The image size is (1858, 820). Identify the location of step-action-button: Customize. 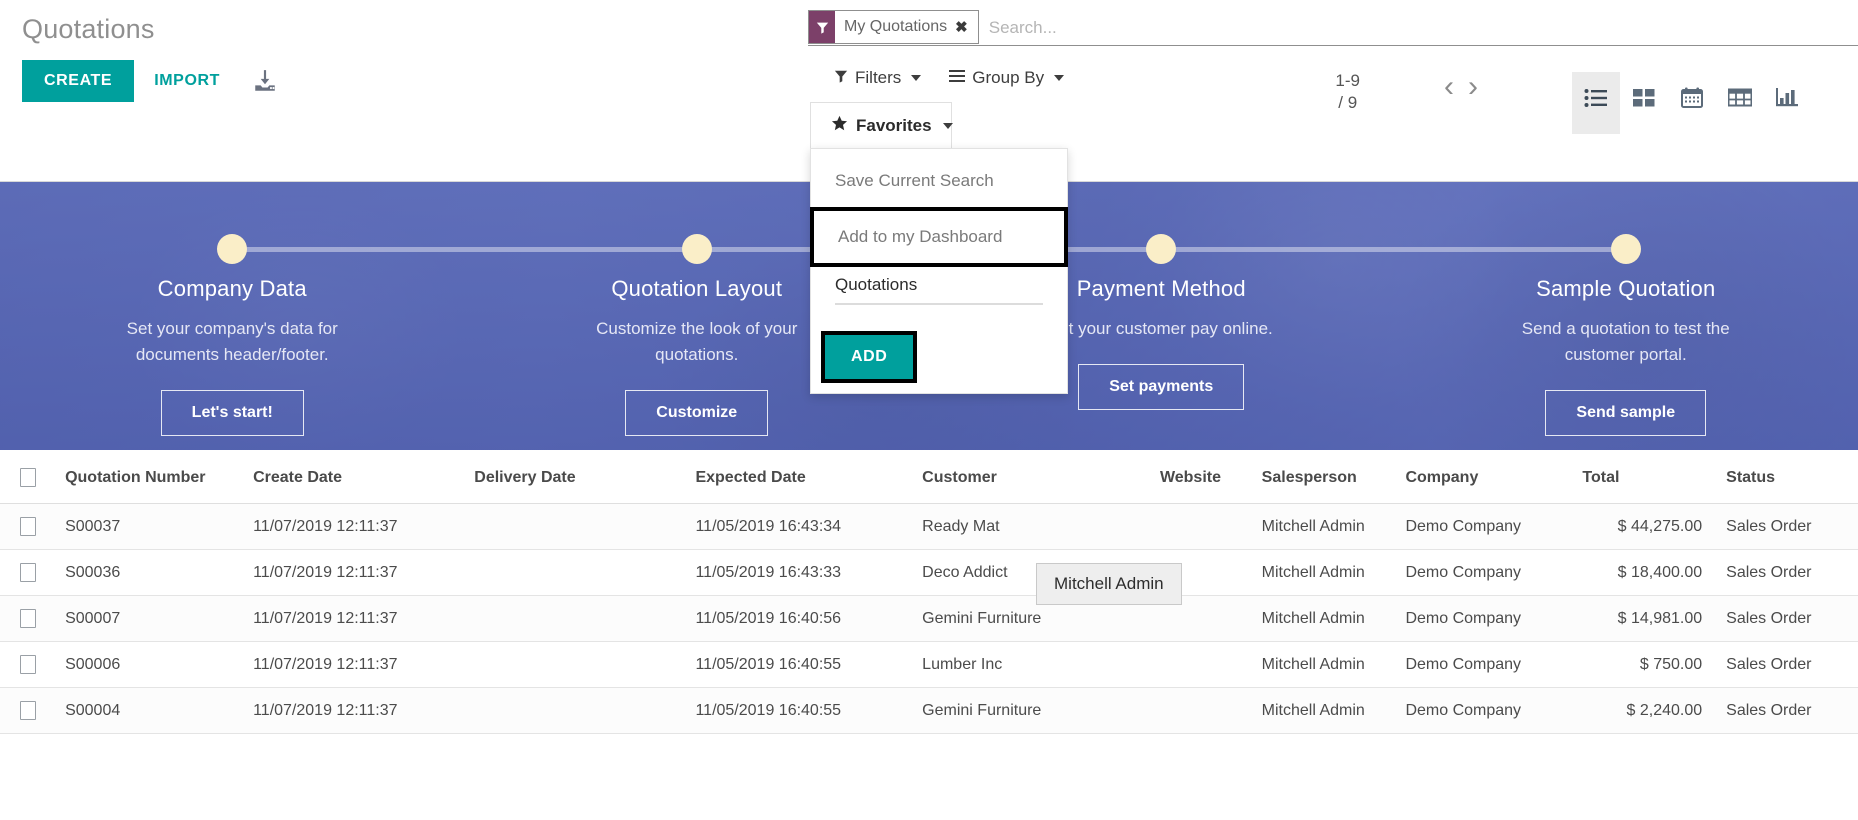
(697, 413).